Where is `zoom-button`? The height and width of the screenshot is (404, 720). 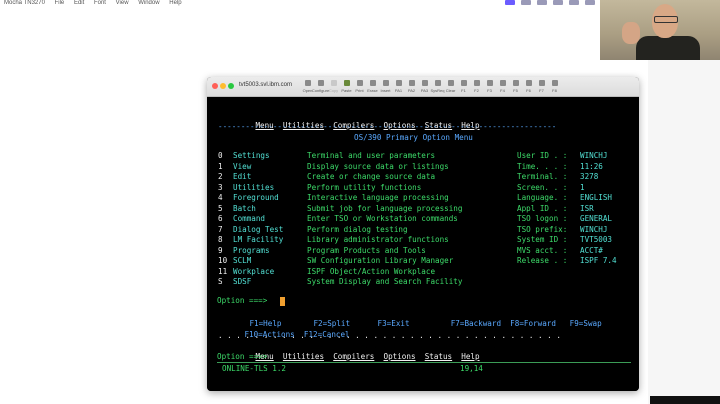 zoom-button is located at coordinates (231, 86).